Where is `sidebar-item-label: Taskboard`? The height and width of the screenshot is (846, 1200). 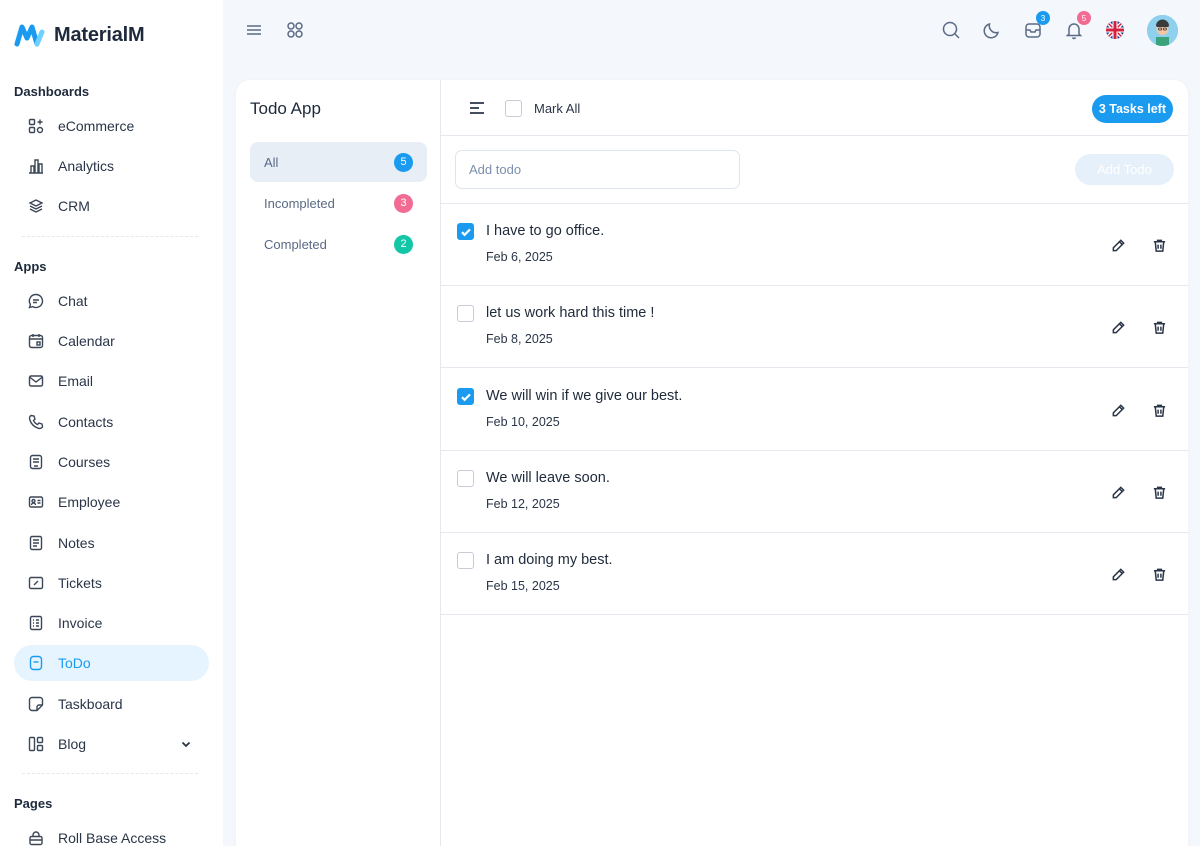
sidebar-item-label: Taskboard is located at coordinates (90, 704).